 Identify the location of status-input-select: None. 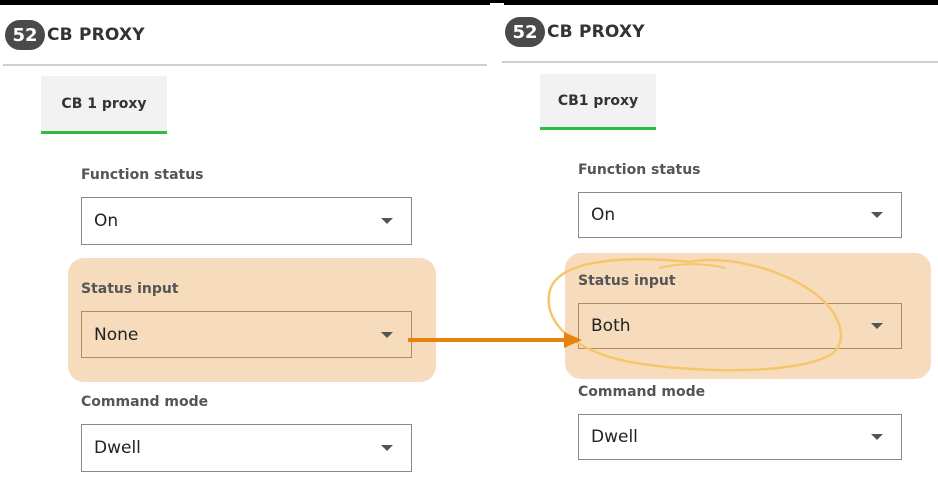
(246, 334).